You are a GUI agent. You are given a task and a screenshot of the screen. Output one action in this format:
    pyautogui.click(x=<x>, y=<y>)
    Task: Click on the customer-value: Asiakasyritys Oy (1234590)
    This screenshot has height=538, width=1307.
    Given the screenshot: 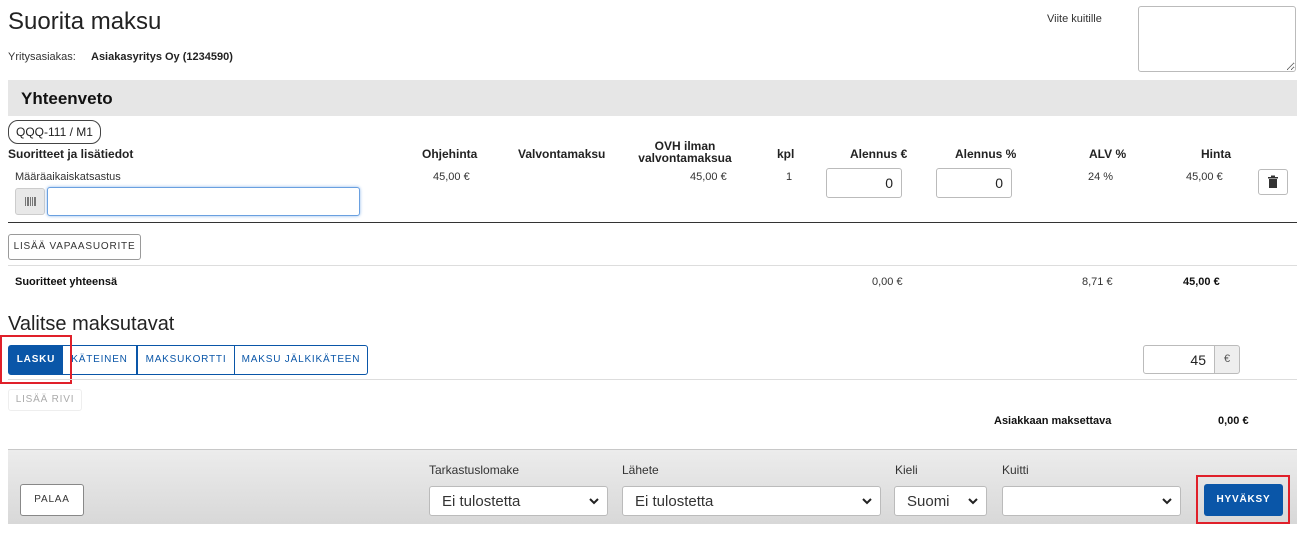 What is the action you would take?
    pyautogui.click(x=162, y=57)
    